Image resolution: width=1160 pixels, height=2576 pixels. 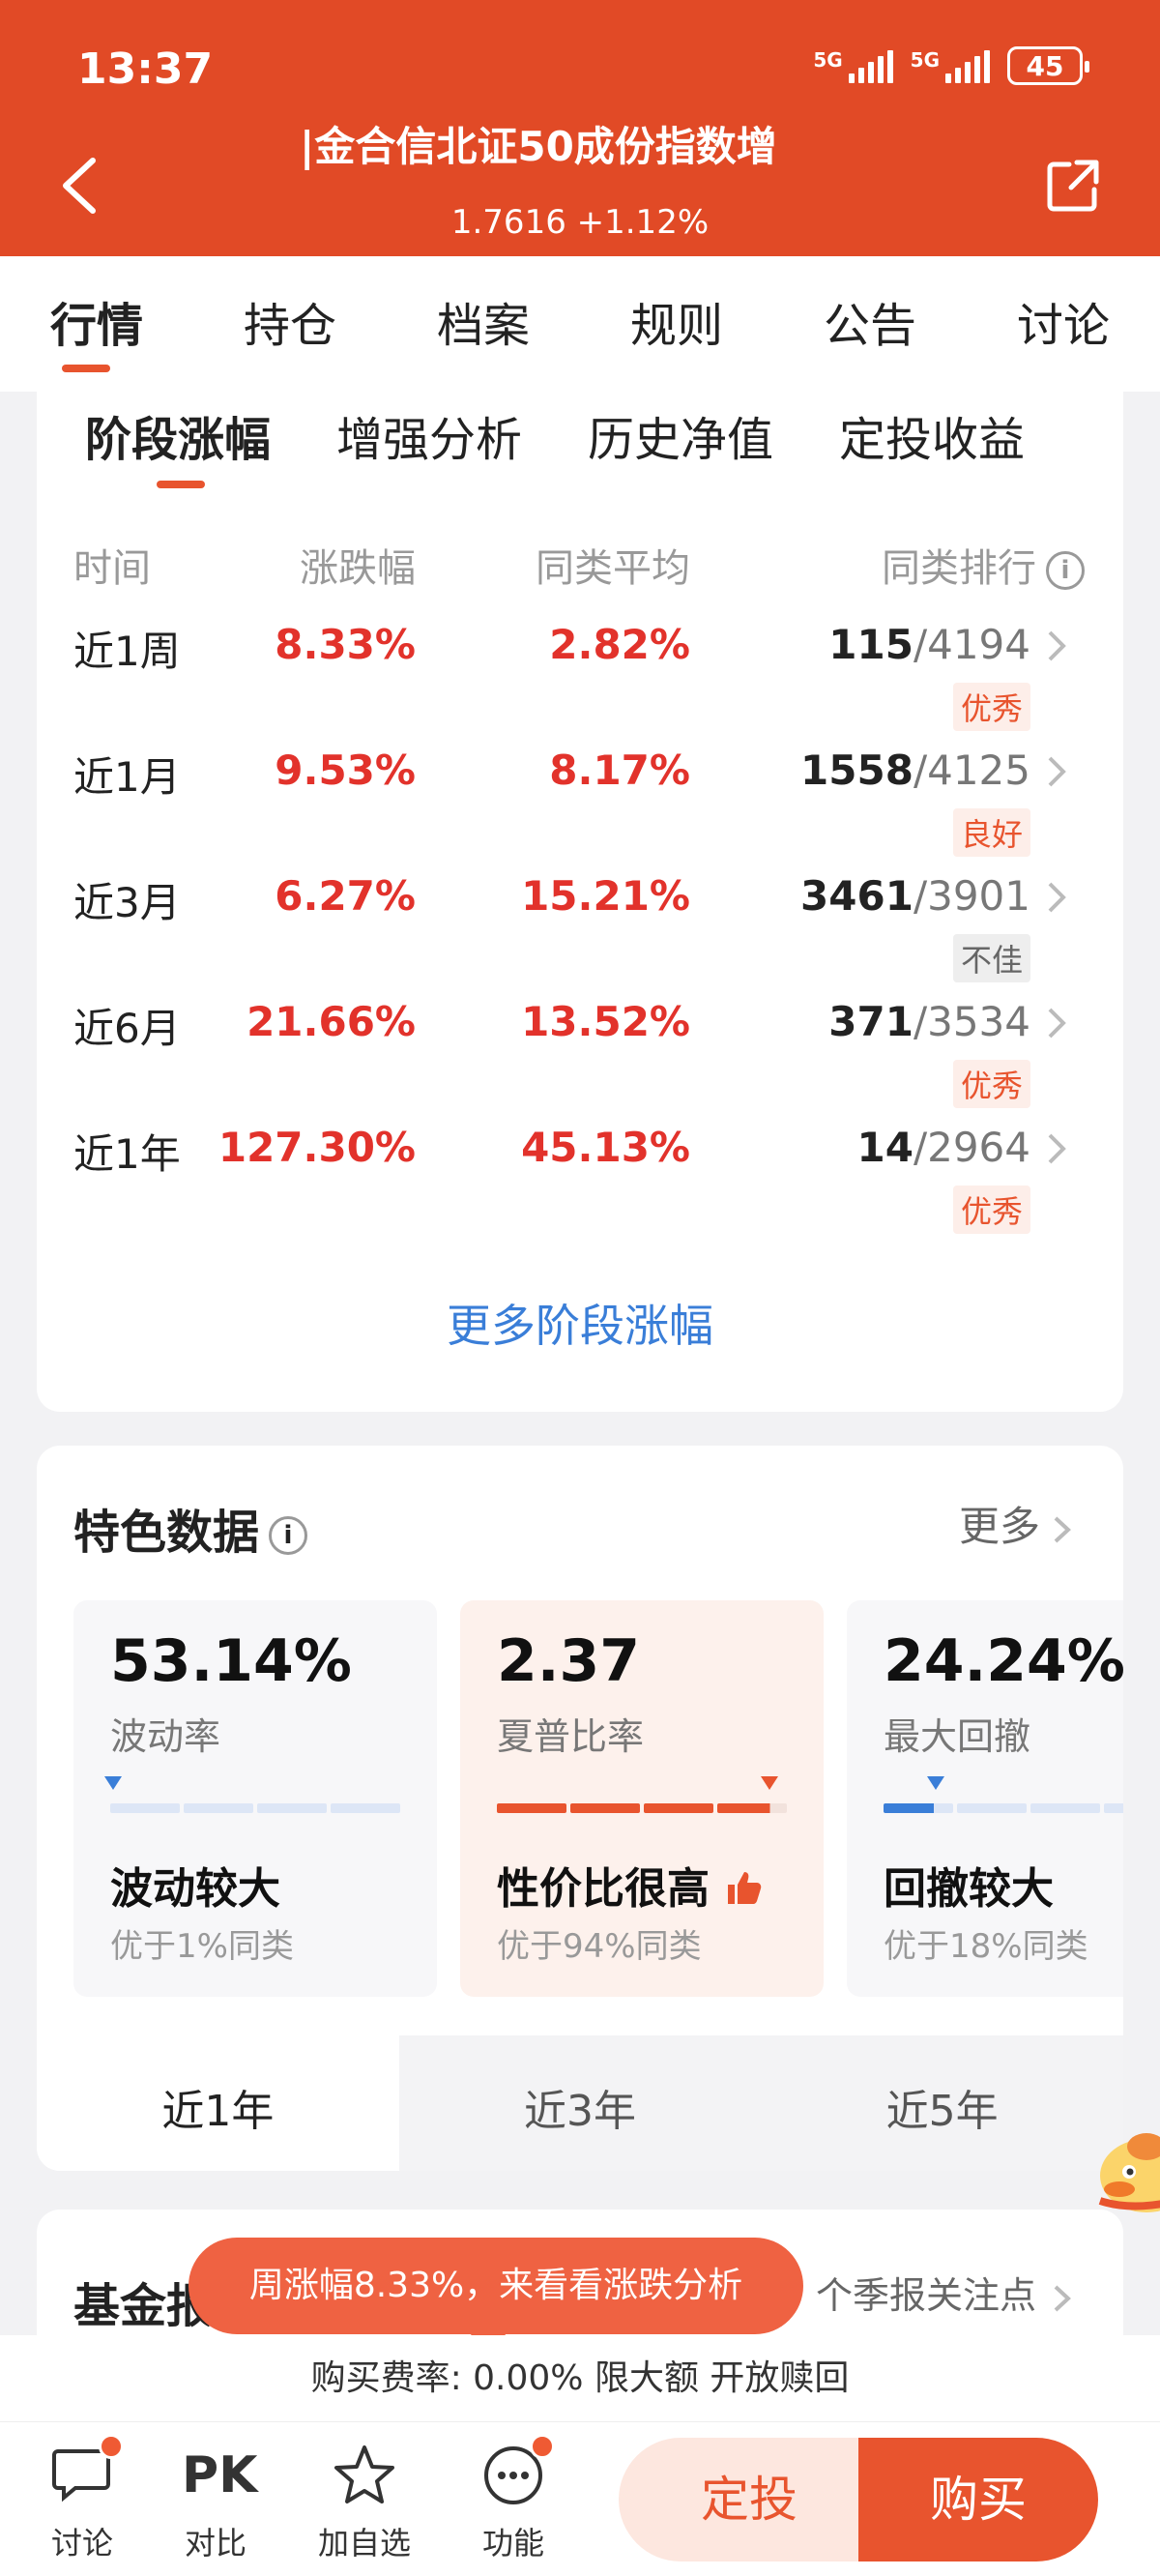 I want to click on tab-3y: 近3年, so click(x=580, y=2103).